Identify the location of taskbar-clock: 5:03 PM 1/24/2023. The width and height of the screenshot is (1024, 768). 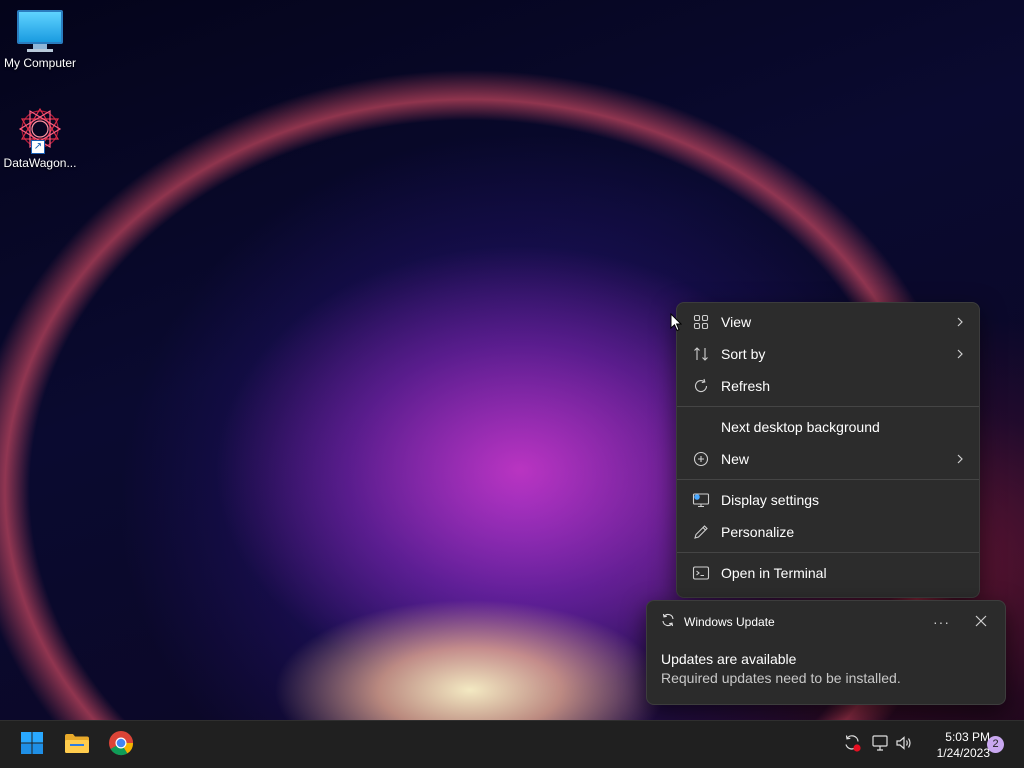
(955, 745).